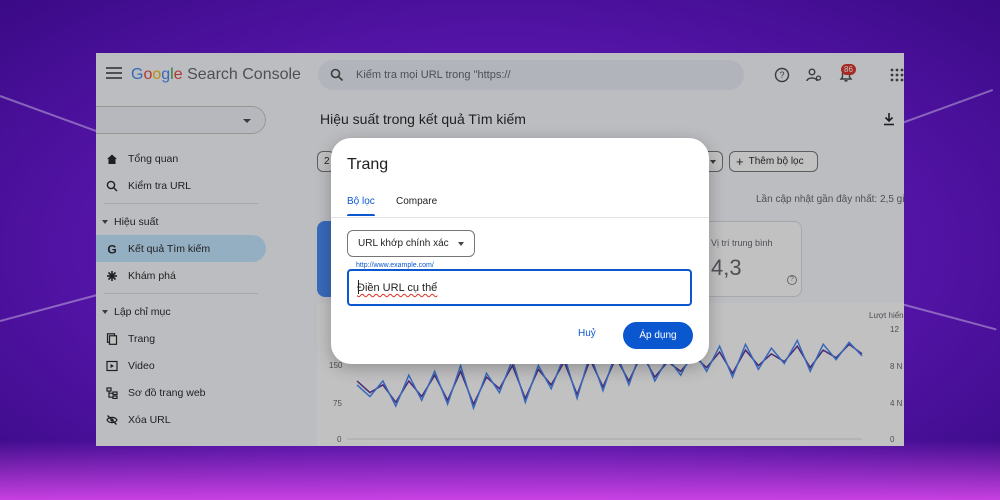 The image size is (1000, 500). What do you see at coordinates (520, 217) in the screenshot?
I see `tab-divider` at bounding box center [520, 217].